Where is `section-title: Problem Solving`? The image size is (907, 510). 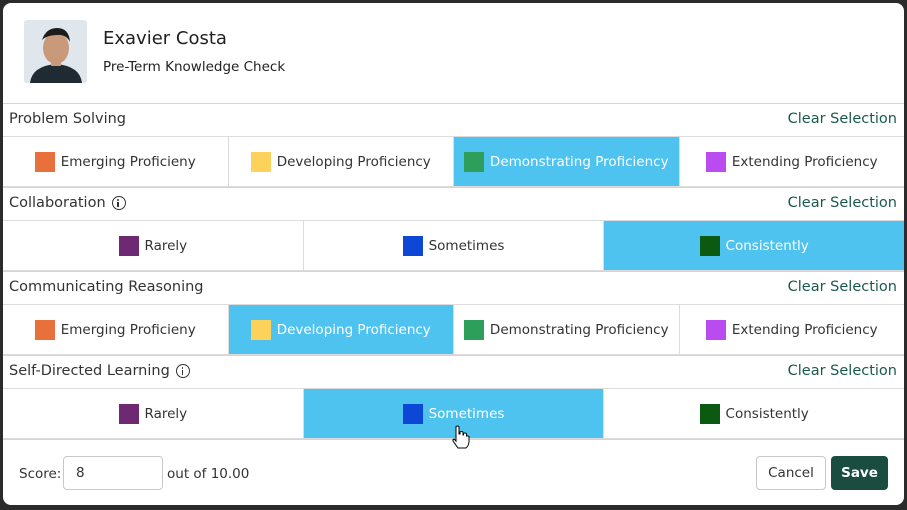 section-title: Problem Solving is located at coordinates (67, 119).